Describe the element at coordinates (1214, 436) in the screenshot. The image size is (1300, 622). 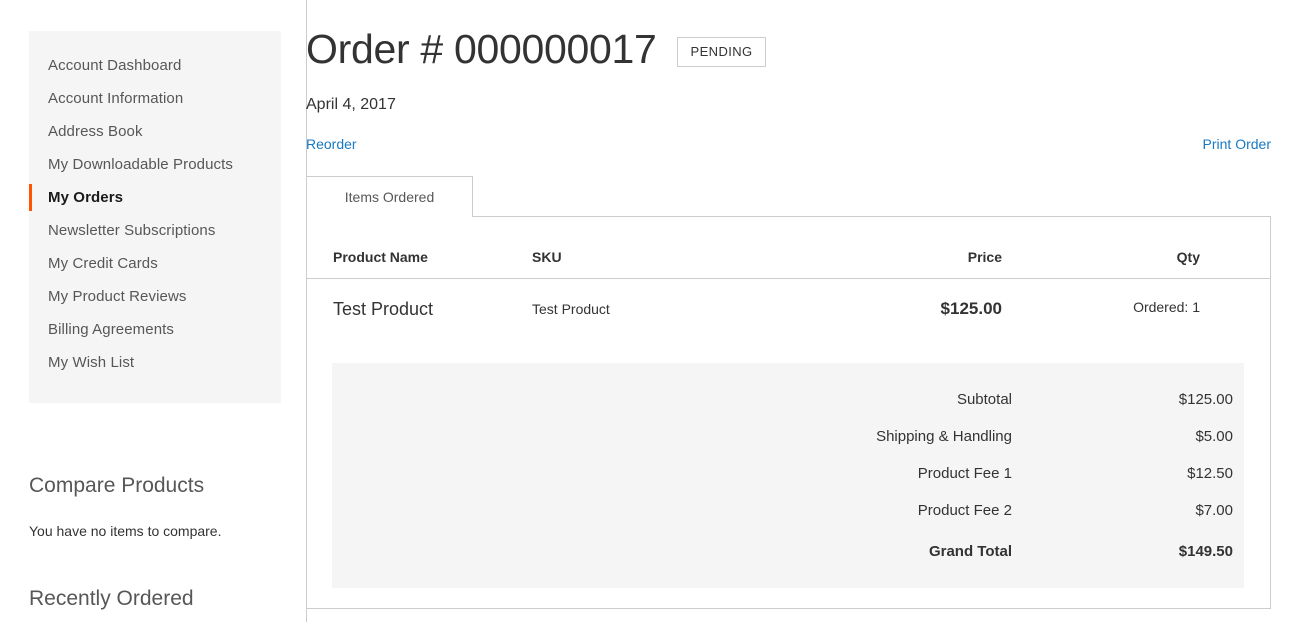
I see `total-value: $5.00` at that location.